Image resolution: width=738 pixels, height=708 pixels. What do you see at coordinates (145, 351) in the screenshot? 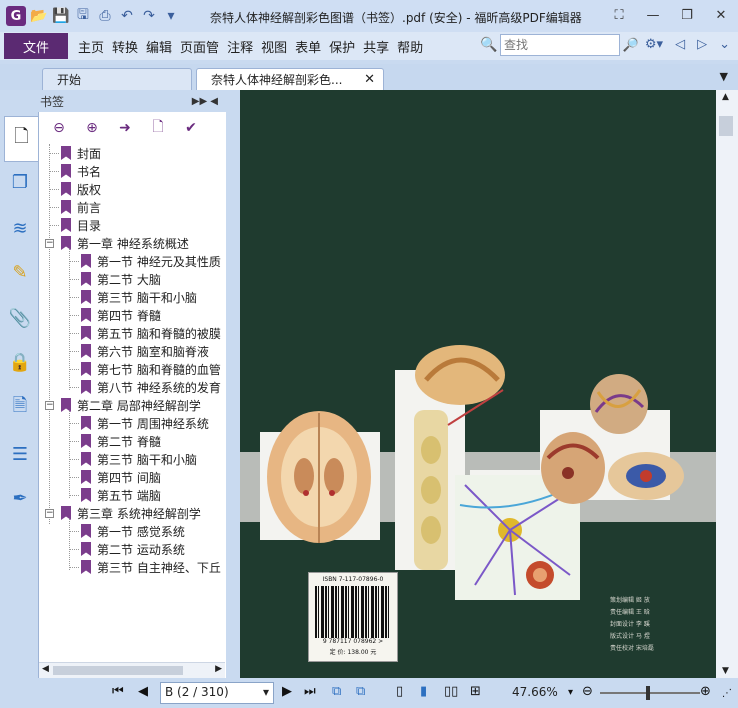
I see `bookmark-item: 第六节 脑室和脑脊液` at bounding box center [145, 351].